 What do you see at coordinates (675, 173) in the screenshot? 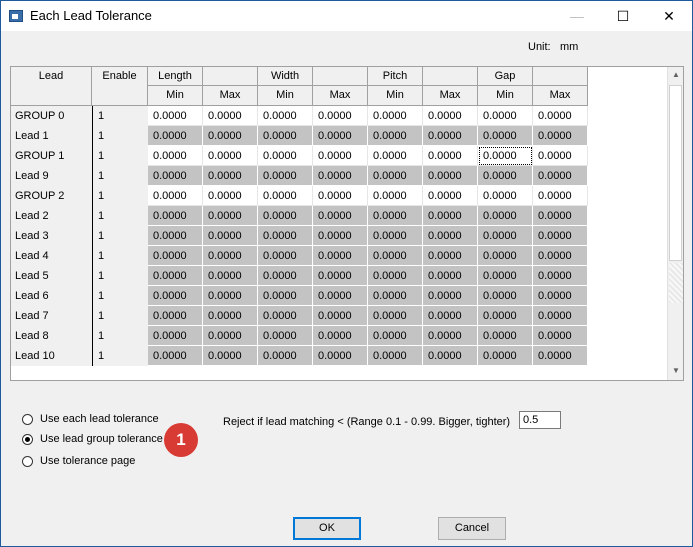
I see `scrollbar-thumb` at bounding box center [675, 173].